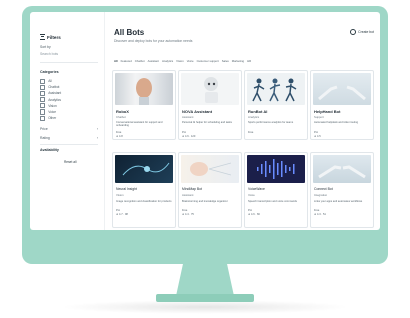 Image resolution: width=410 pixels, height=318 pixels. I want to click on card-category: Chatbot, so click(121, 117).